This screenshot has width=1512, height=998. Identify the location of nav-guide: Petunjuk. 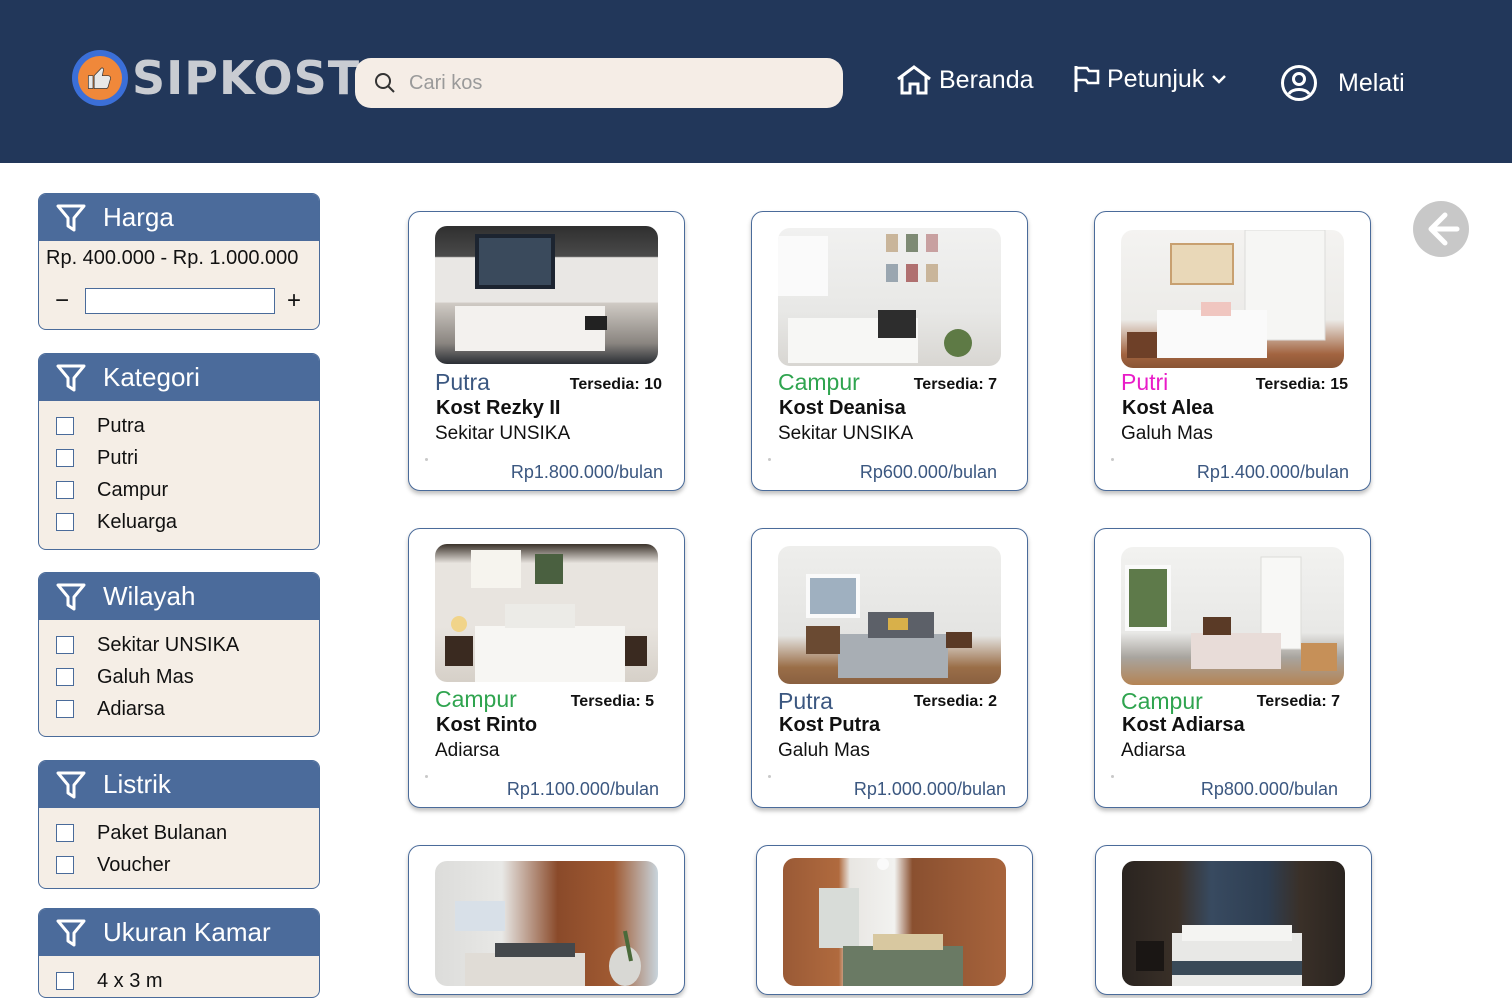
(1153, 79).